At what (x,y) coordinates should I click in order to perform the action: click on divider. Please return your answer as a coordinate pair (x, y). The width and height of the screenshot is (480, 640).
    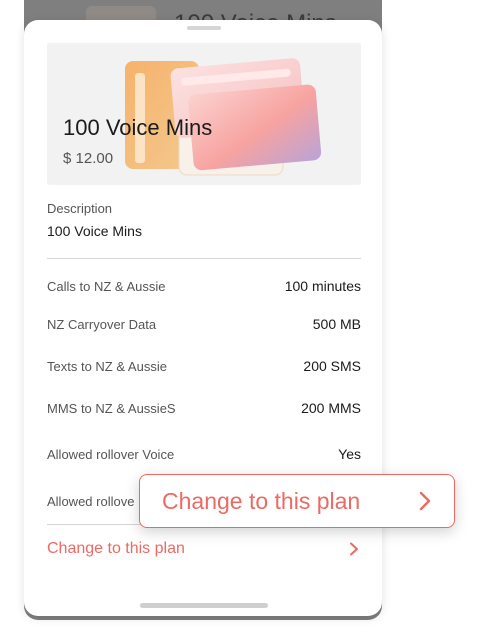
    Looking at the image, I should click on (204, 258).